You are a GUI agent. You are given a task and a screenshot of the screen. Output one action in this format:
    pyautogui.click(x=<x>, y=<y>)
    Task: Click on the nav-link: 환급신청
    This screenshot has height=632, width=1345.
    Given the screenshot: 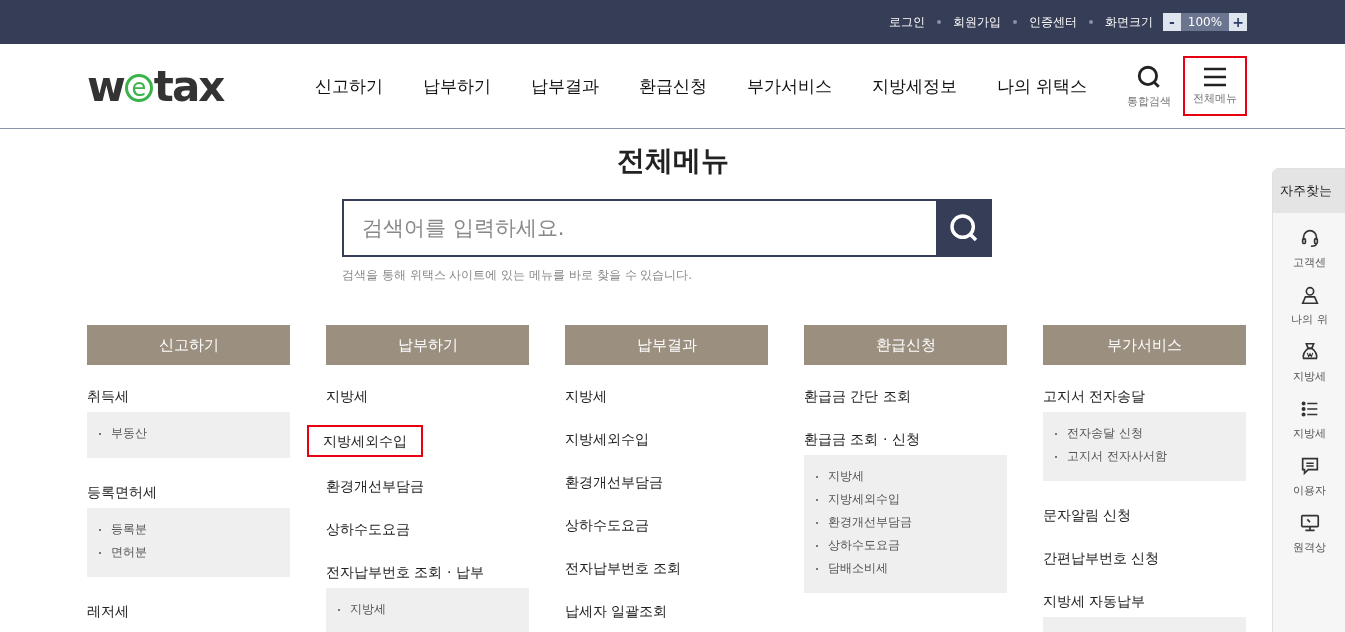 What is the action you would take?
    pyautogui.click(x=673, y=86)
    